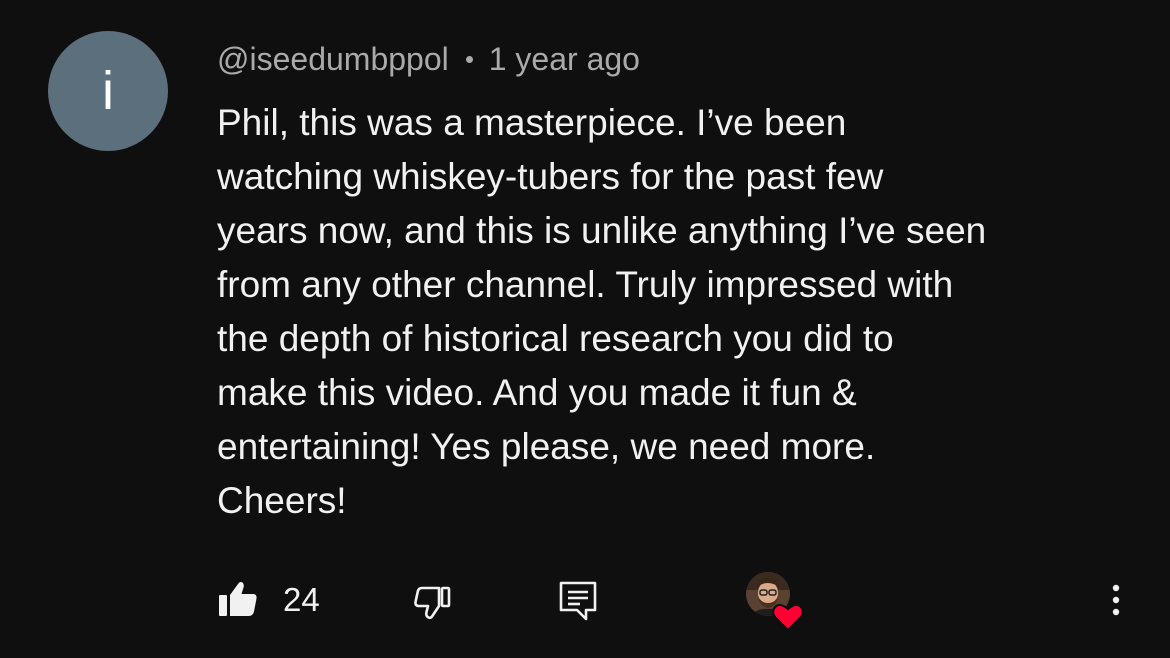 The width and height of the screenshot is (1170, 658). I want to click on vertical-dots-icon, so click(1116, 600).